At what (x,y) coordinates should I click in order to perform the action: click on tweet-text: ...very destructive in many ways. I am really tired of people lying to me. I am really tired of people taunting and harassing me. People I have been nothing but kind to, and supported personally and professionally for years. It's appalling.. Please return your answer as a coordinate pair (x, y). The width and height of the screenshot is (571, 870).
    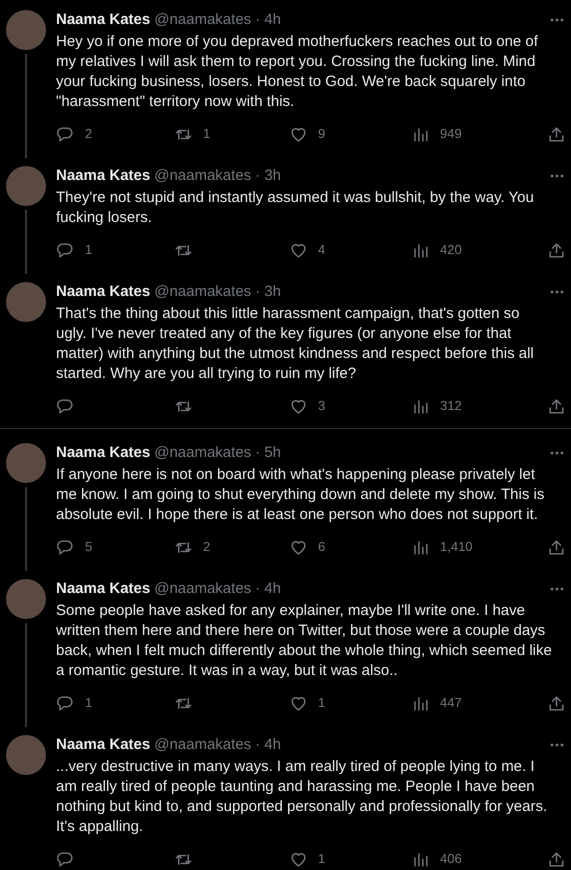
    Looking at the image, I should click on (302, 797).